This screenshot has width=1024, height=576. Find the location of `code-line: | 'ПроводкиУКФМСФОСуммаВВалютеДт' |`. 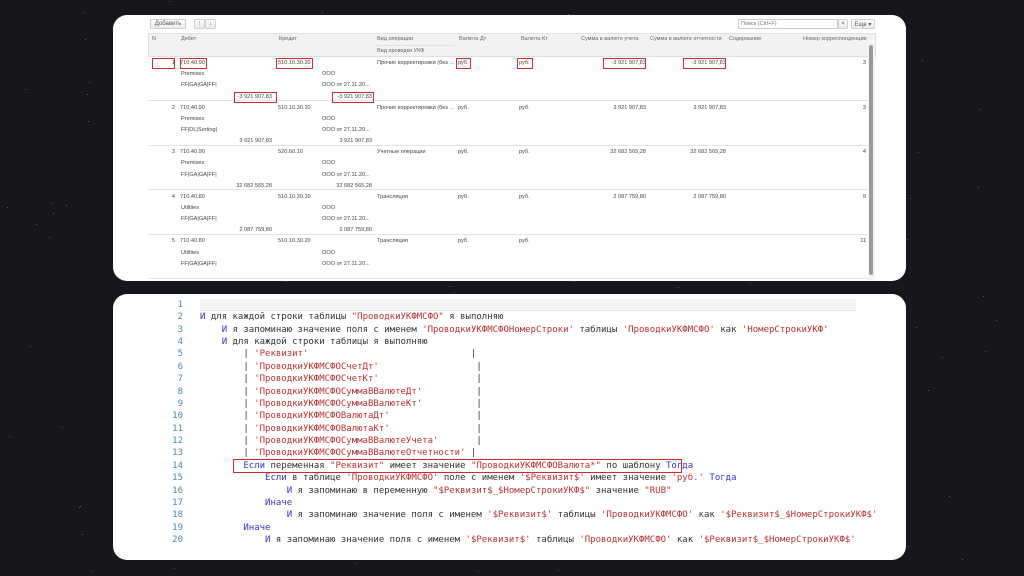

code-line: | 'ПроводкиУКФМСФОСуммаВВалютеДт' | is located at coordinates (340, 392).